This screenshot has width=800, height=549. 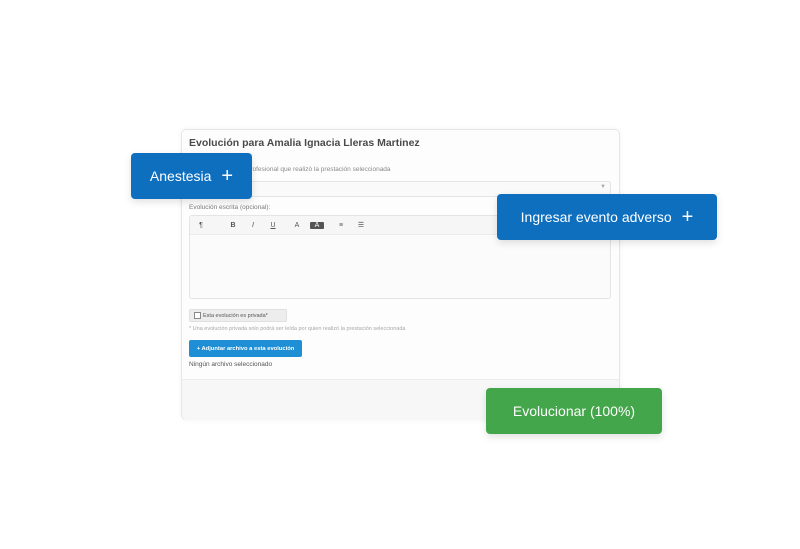 What do you see at coordinates (230, 207) in the screenshot?
I see `evolution-label: Evolución escrita (opcional):` at bounding box center [230, 207].